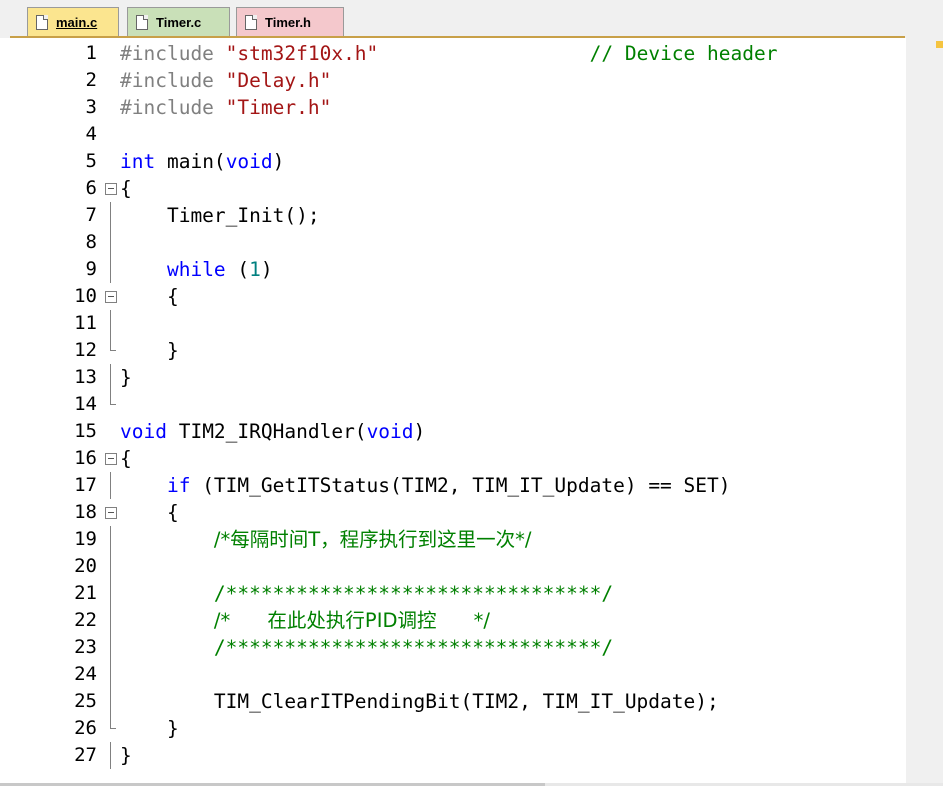 This screenshot has width=943, height=786. What do you see at coordinates (85, 593) in the screenshot?
I see `line-number: 21` at bounding box center [85, 593].